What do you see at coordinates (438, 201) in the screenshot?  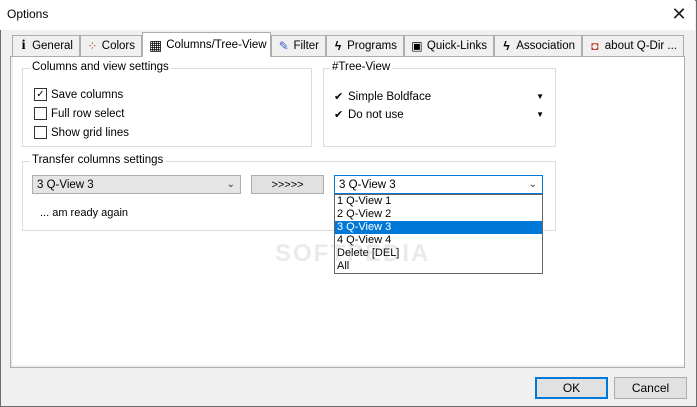 I see `dropdown-option-1: 1 Q-View 1` at bounding box center [438, 201].